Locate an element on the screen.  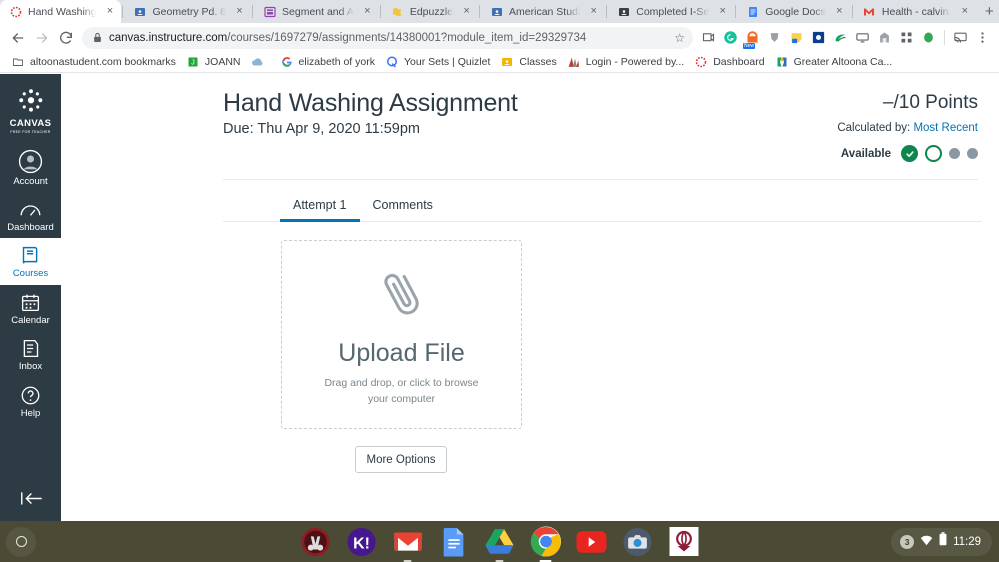
tab-title: Geometry Pd. 6 is located at coordinates (189, 11).